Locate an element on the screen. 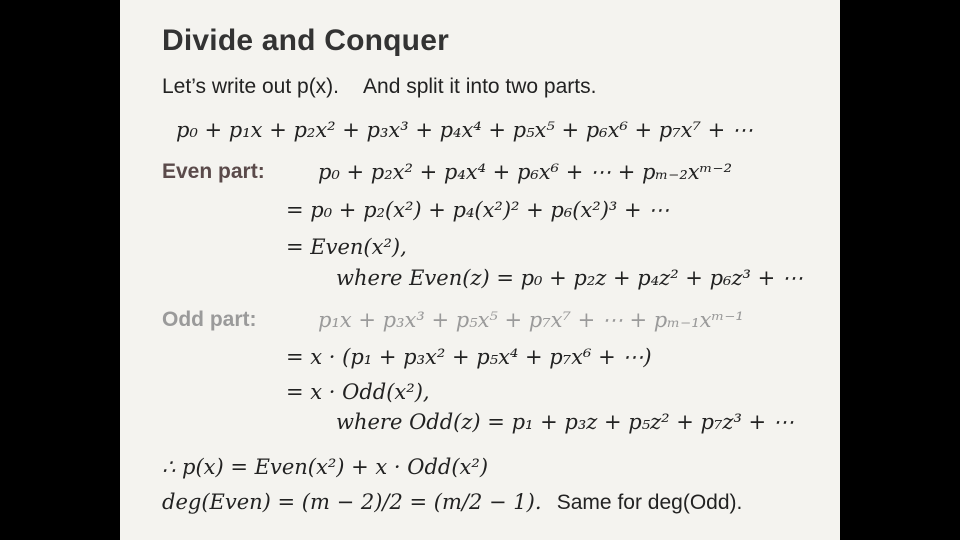 The image size is (960, 540). intro-right-text: And split it into two parts. is located at coordinates (480, 86).